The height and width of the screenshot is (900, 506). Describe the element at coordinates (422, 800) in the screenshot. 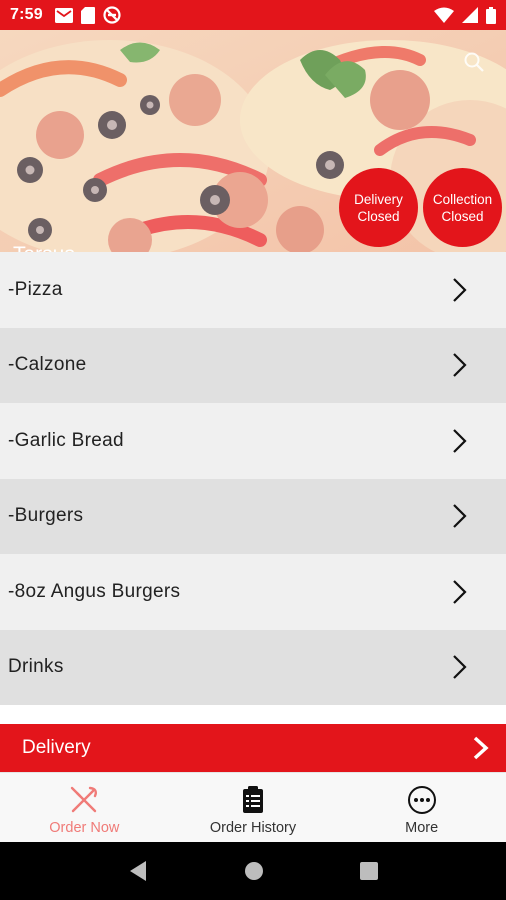

I see `more-icon` at that location.